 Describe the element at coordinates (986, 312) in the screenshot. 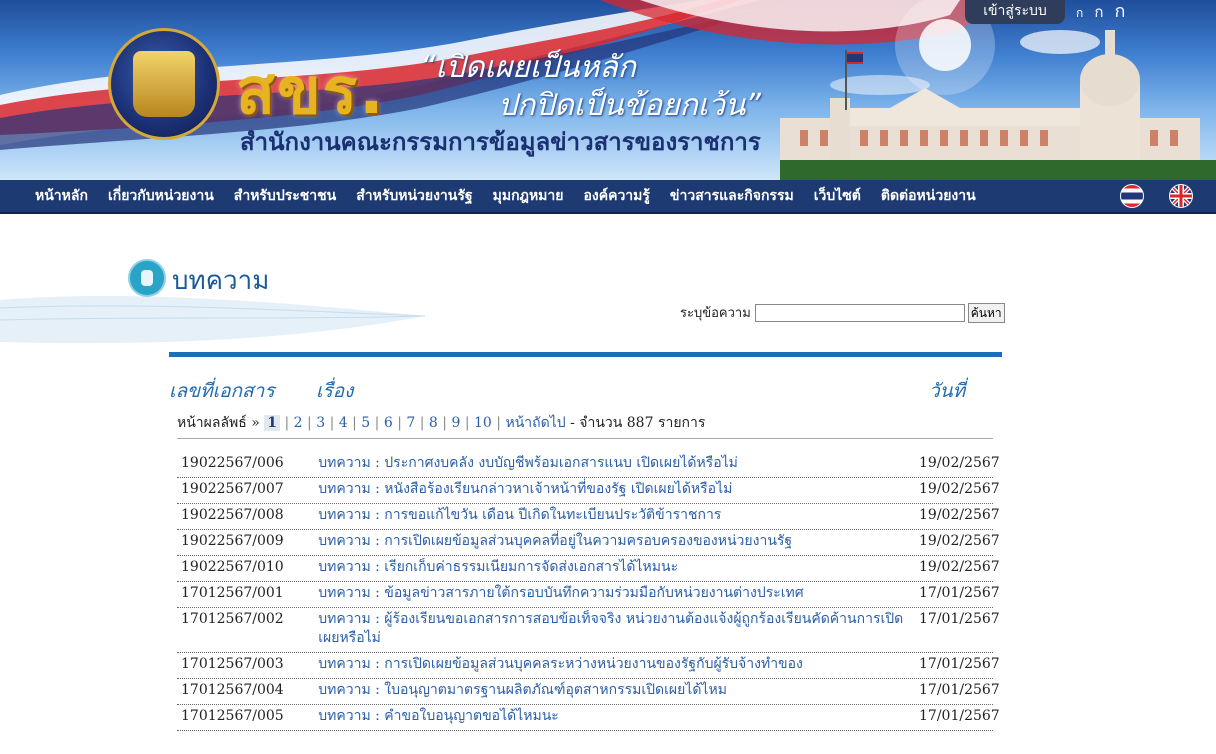

I see `search-button: ค้นหา` at that location.